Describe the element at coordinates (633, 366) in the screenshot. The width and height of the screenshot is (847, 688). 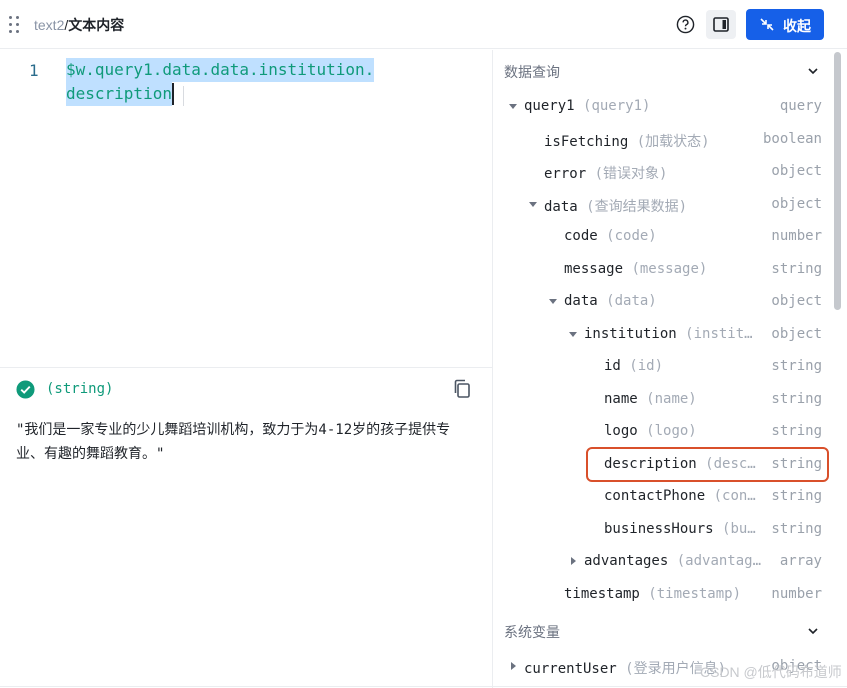
I see `tree-row-label: id (id)` at that location.